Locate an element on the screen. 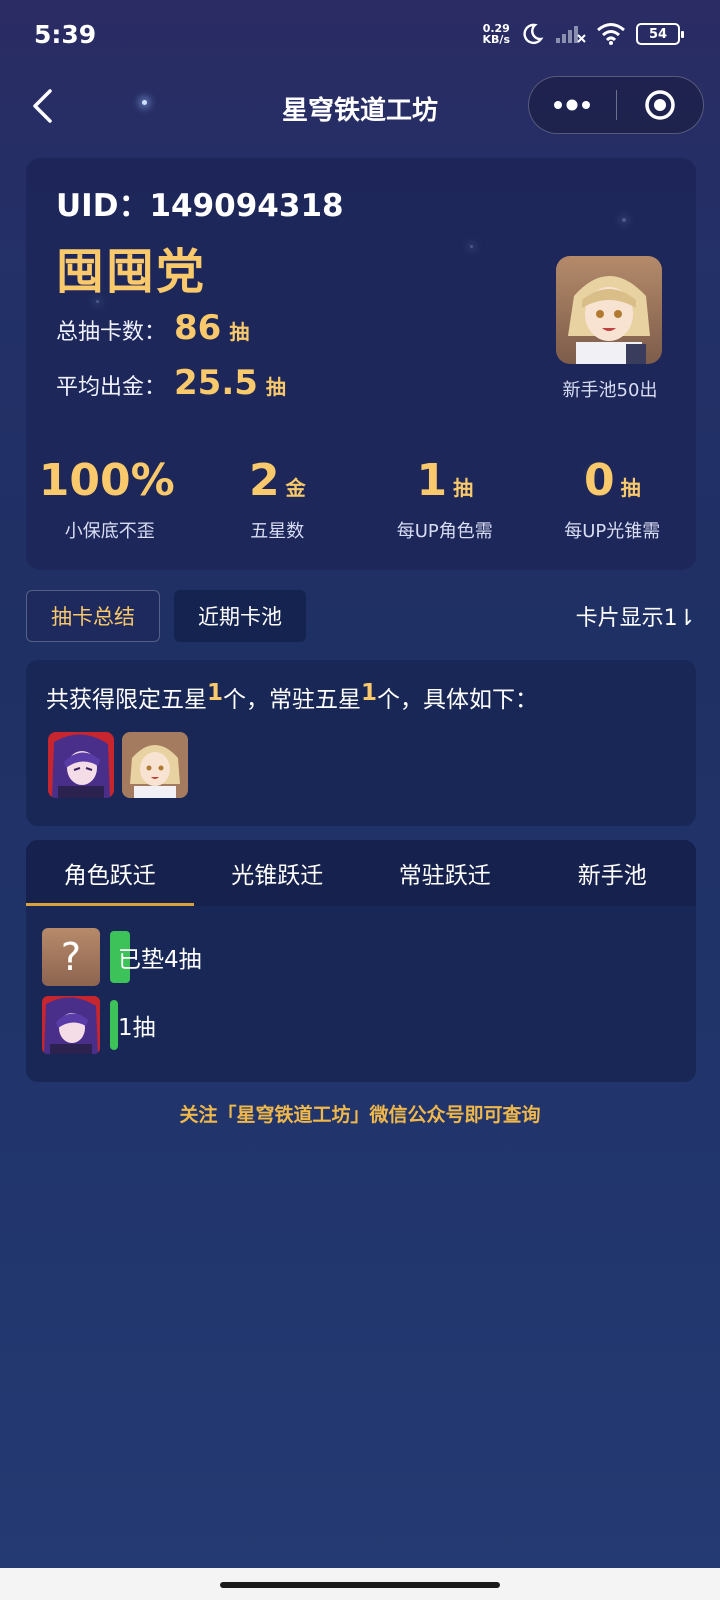  stat-unit: 金 is located at coordinates (295, 488).